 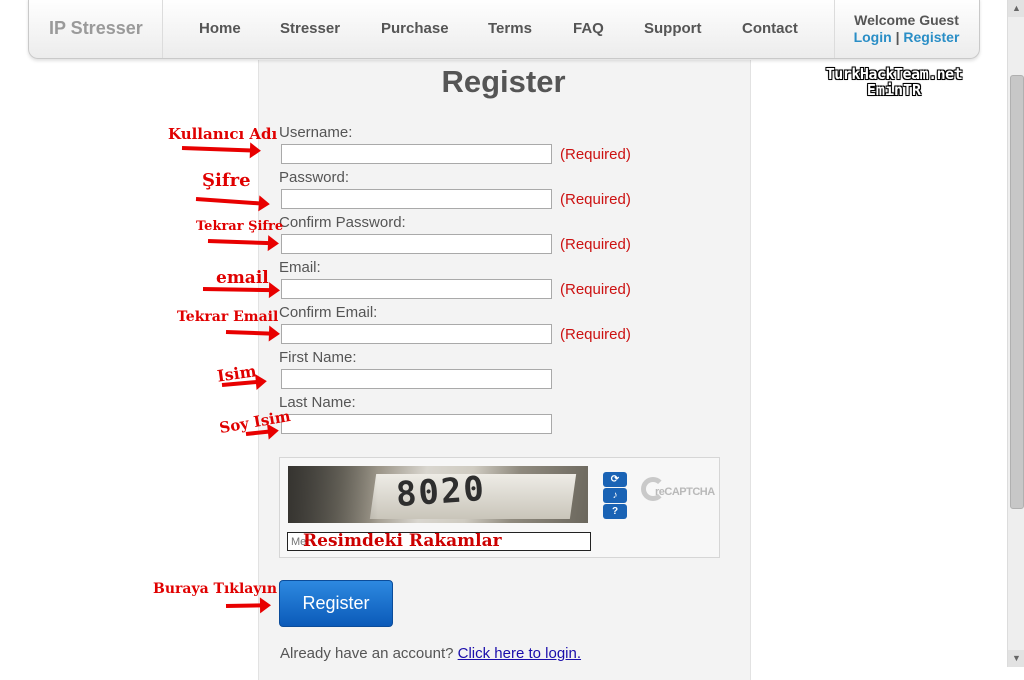 I want to click on scroll-down-arrow-icon: ▼, so click(x=1016, y=658).